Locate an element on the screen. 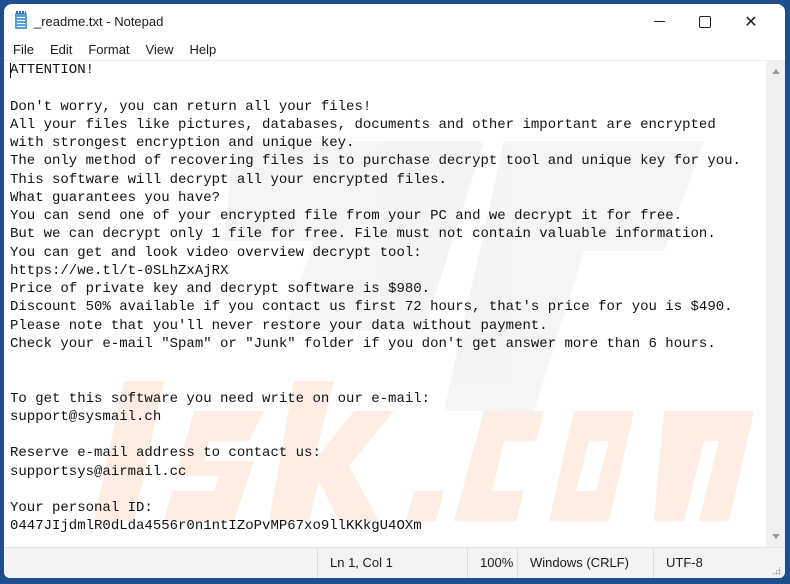 This screenshot has width=790, height=584. status-bar: Ln 1, Col 1 100% Windows (CRLF) UTF-8 is located at coordinates (394, 562).